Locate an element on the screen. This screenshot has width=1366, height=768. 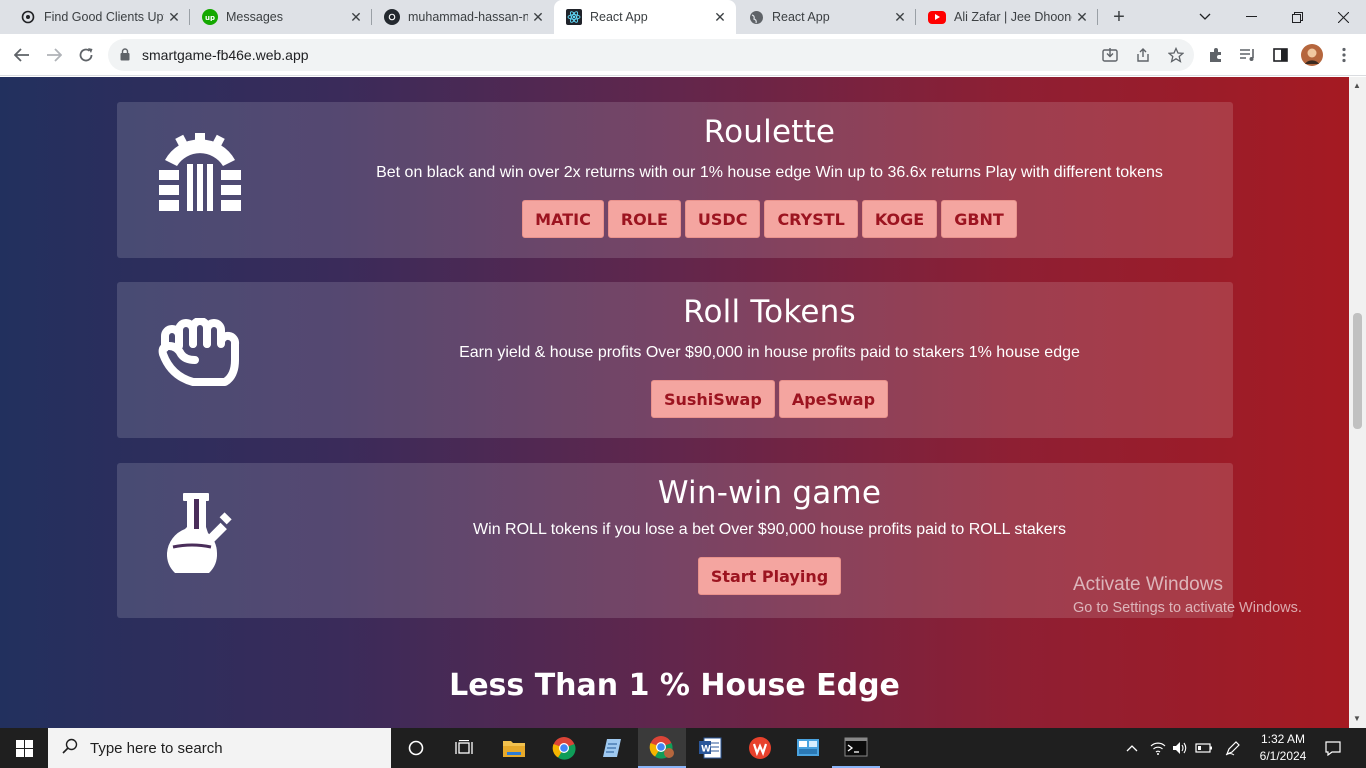
minimize-button is located at coordinates (1251, 17).